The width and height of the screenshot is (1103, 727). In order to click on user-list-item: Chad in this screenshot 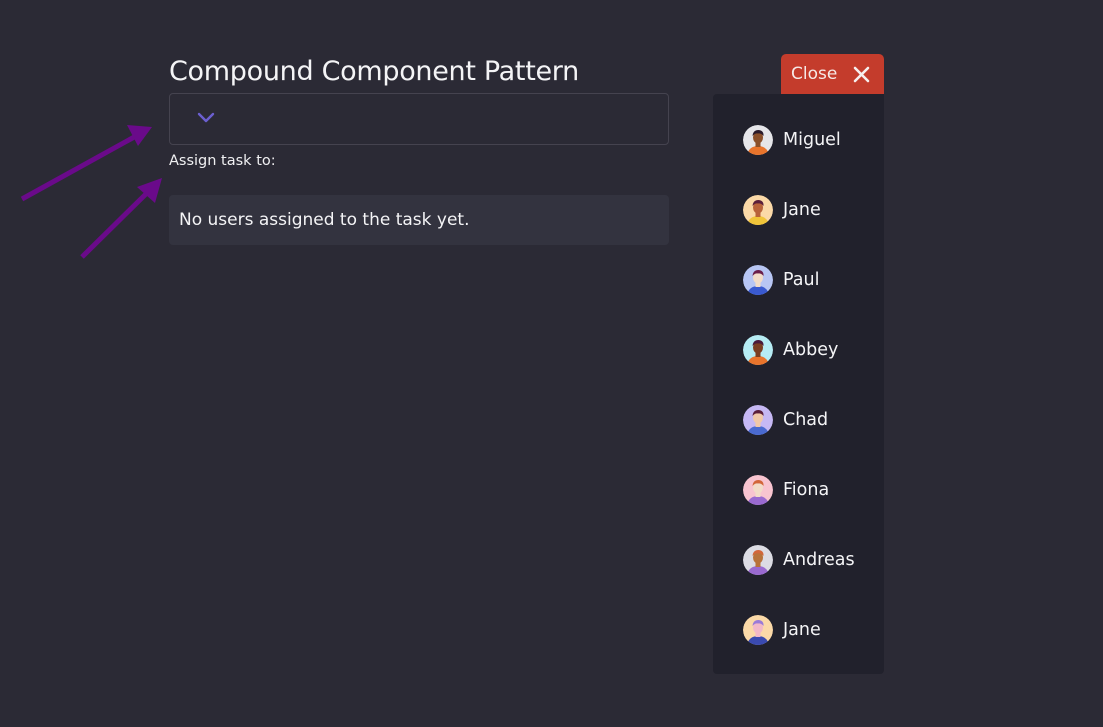, I will do `click(798, 420)`.